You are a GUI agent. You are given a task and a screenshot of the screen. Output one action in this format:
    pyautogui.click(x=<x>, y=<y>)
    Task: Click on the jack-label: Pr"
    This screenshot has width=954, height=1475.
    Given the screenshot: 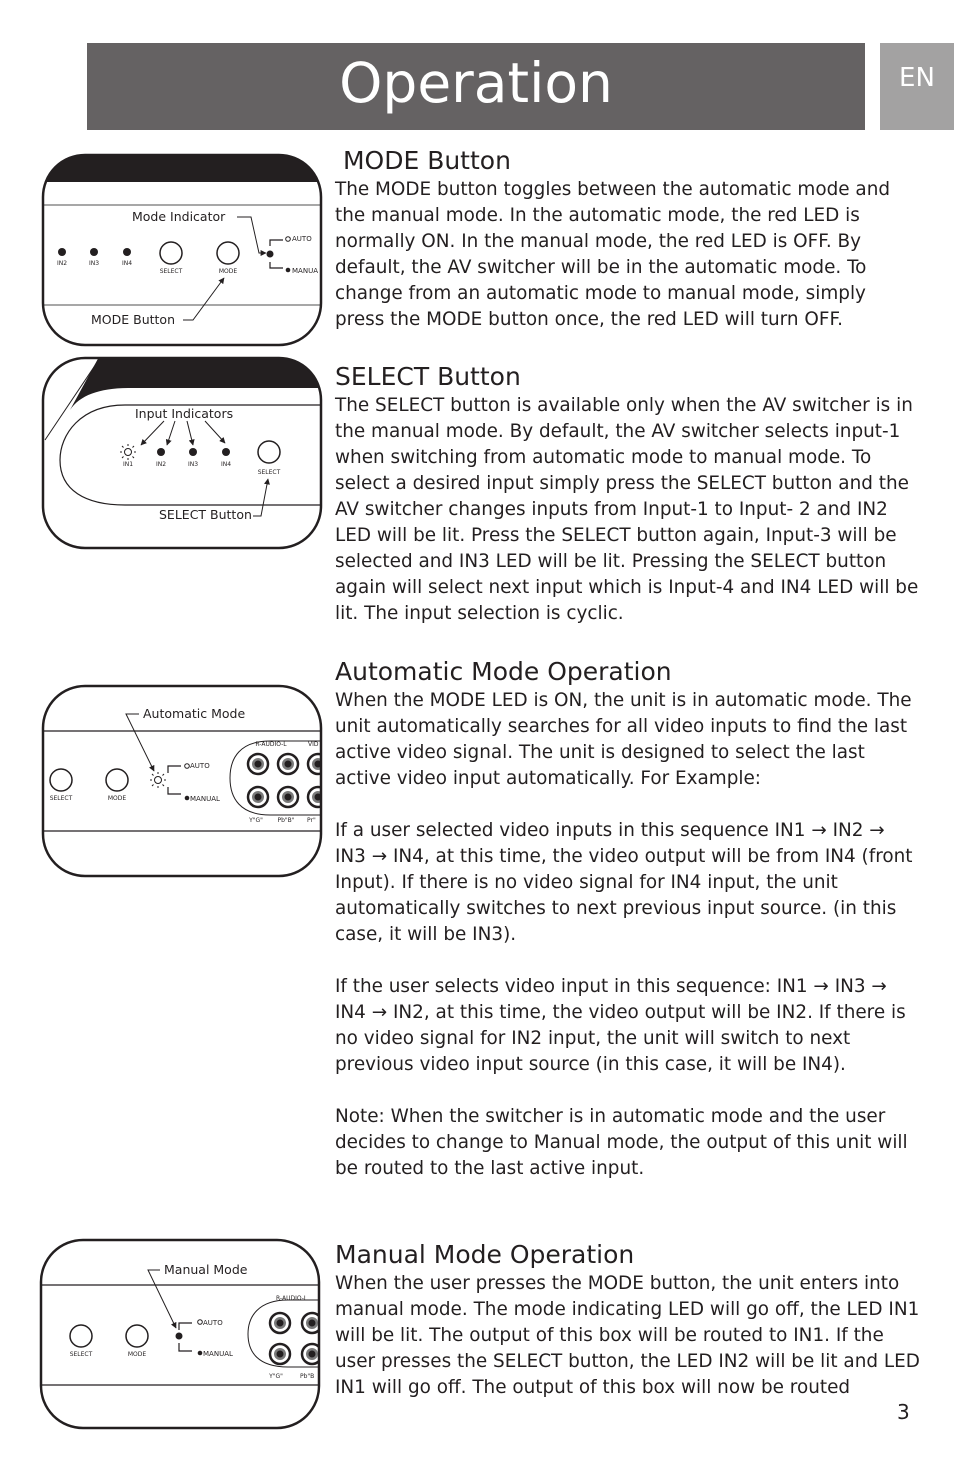 What is the action you would take?
    pyautogui.click(x=311, y=820)
    